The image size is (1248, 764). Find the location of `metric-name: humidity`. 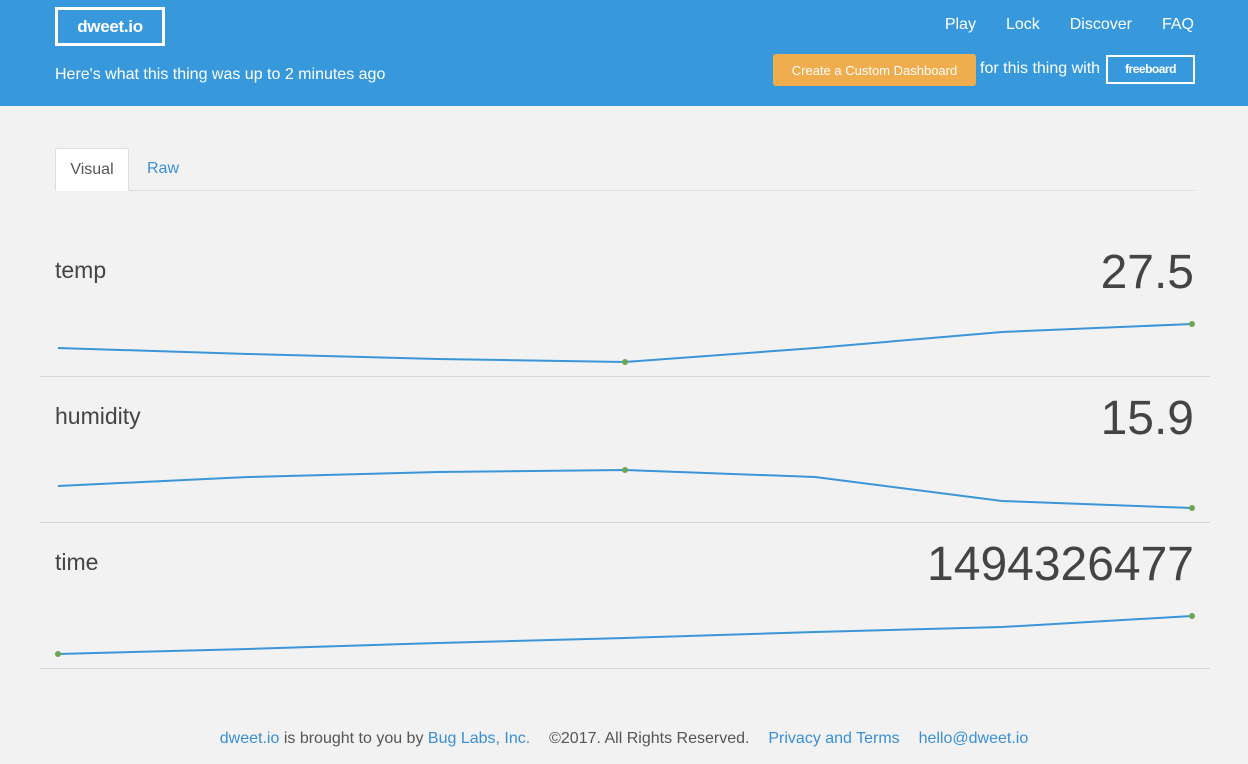

metric-name: humidity is located at coordinates (98, 416).